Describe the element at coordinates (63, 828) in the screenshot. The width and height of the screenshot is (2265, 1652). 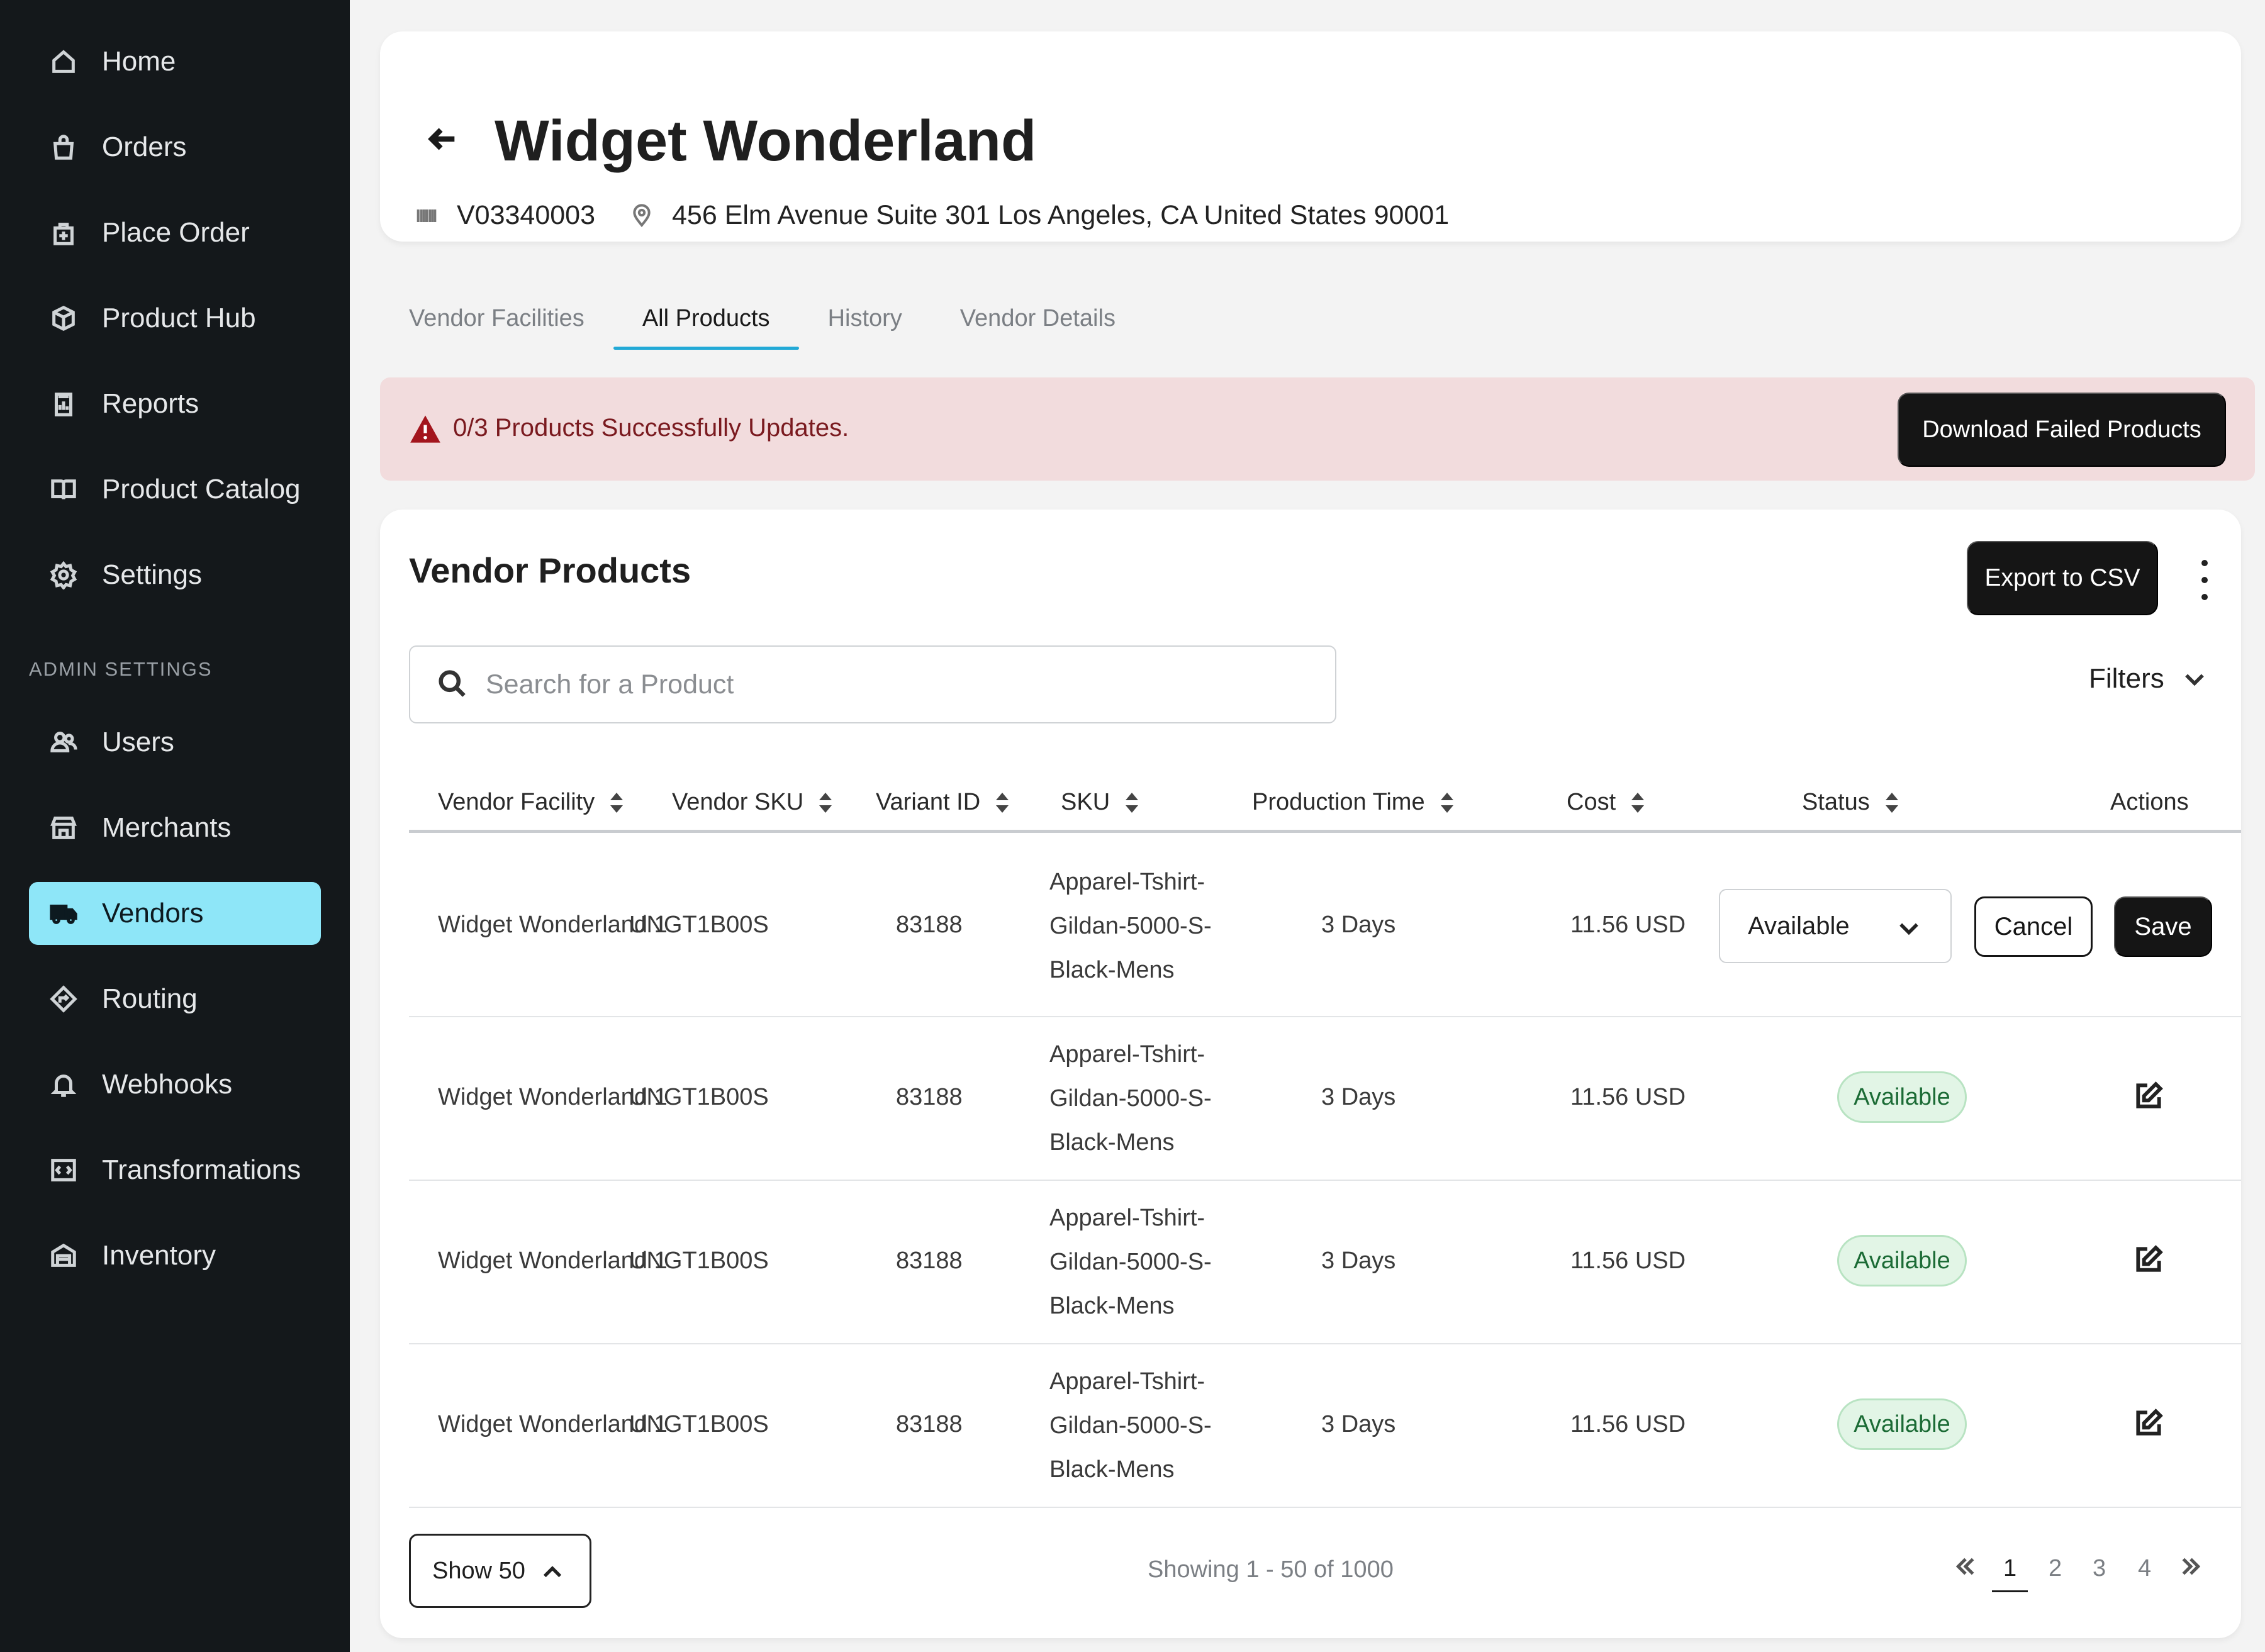
I see `store-icon` at that location.